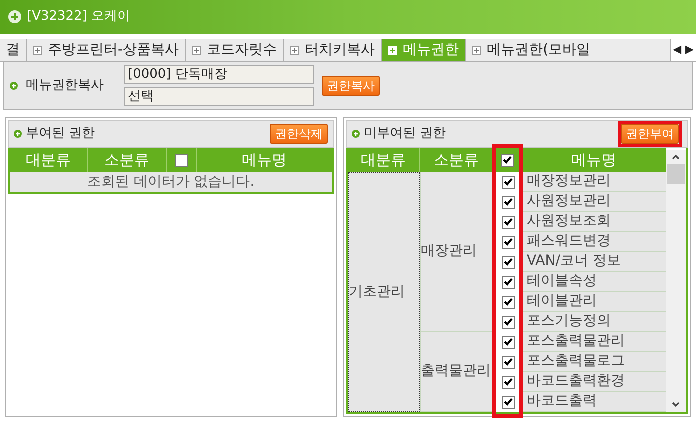 This screenshot has height=437, width=696. What do you see at coordinates (65, 85) in the screenshot?
I see `copy-label: 메뉴권한복사` at bounding box center [65, 85].